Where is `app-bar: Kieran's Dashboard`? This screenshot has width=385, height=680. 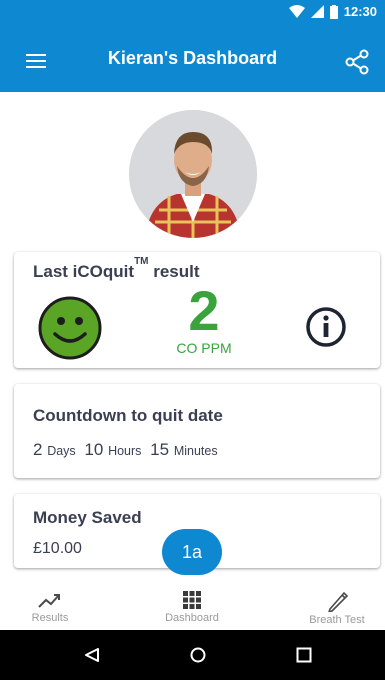
app-bar: Kieran's Dashboard is located at coordinates (192, 58).